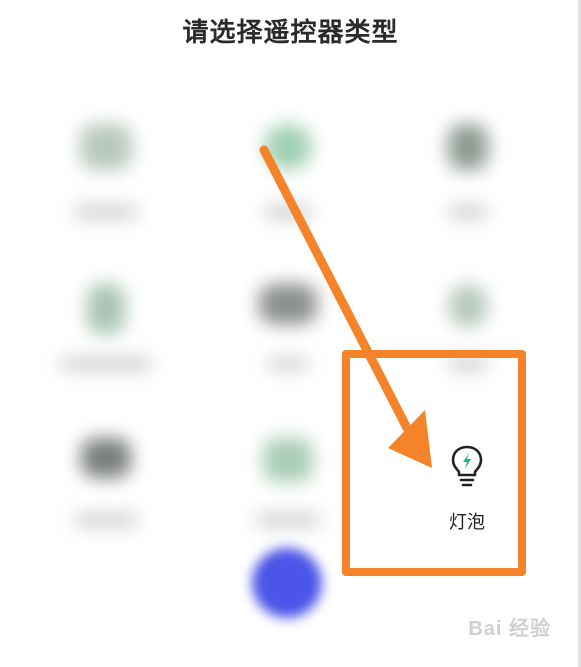 The height and width of the screenshot is (667, 581). I want to click on watermark-logo: Bai 经验, so click(509, 626).